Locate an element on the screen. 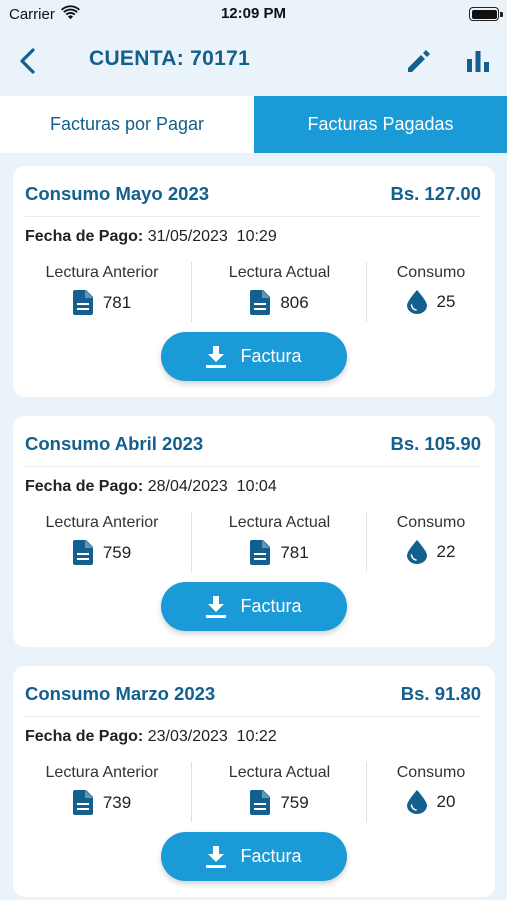  payment-date: 28/04/2023 is located at coordinates (187, 486).